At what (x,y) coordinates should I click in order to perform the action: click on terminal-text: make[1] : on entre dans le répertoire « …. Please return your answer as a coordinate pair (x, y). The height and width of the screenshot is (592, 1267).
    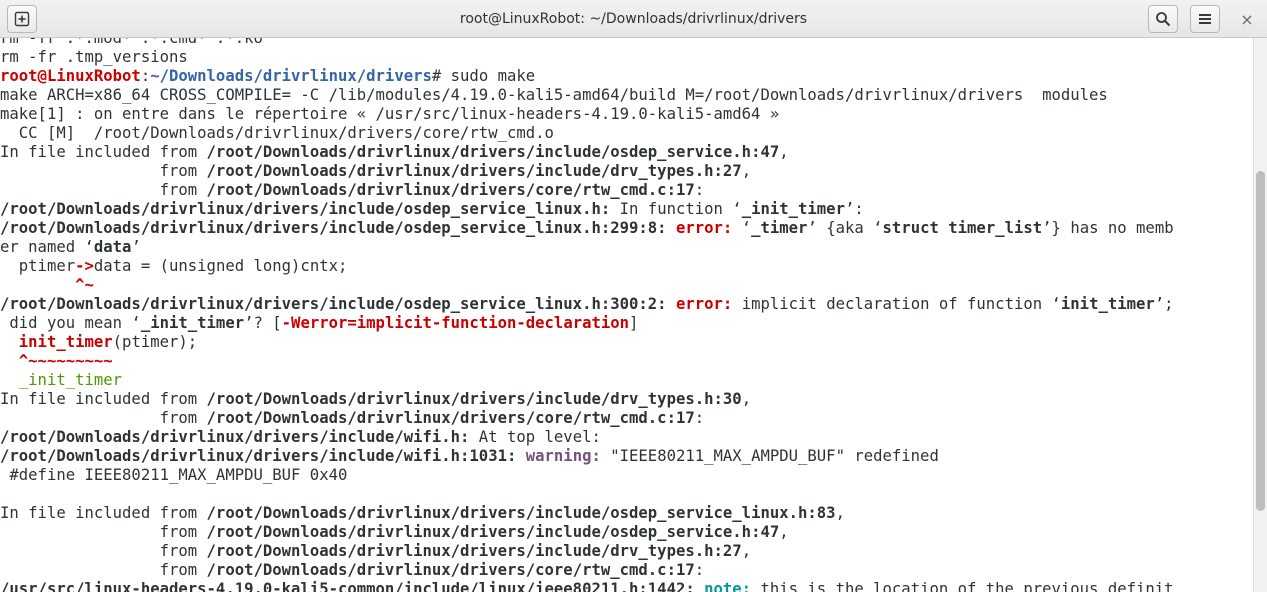
    Looking at the image, I should click on (390, 114).